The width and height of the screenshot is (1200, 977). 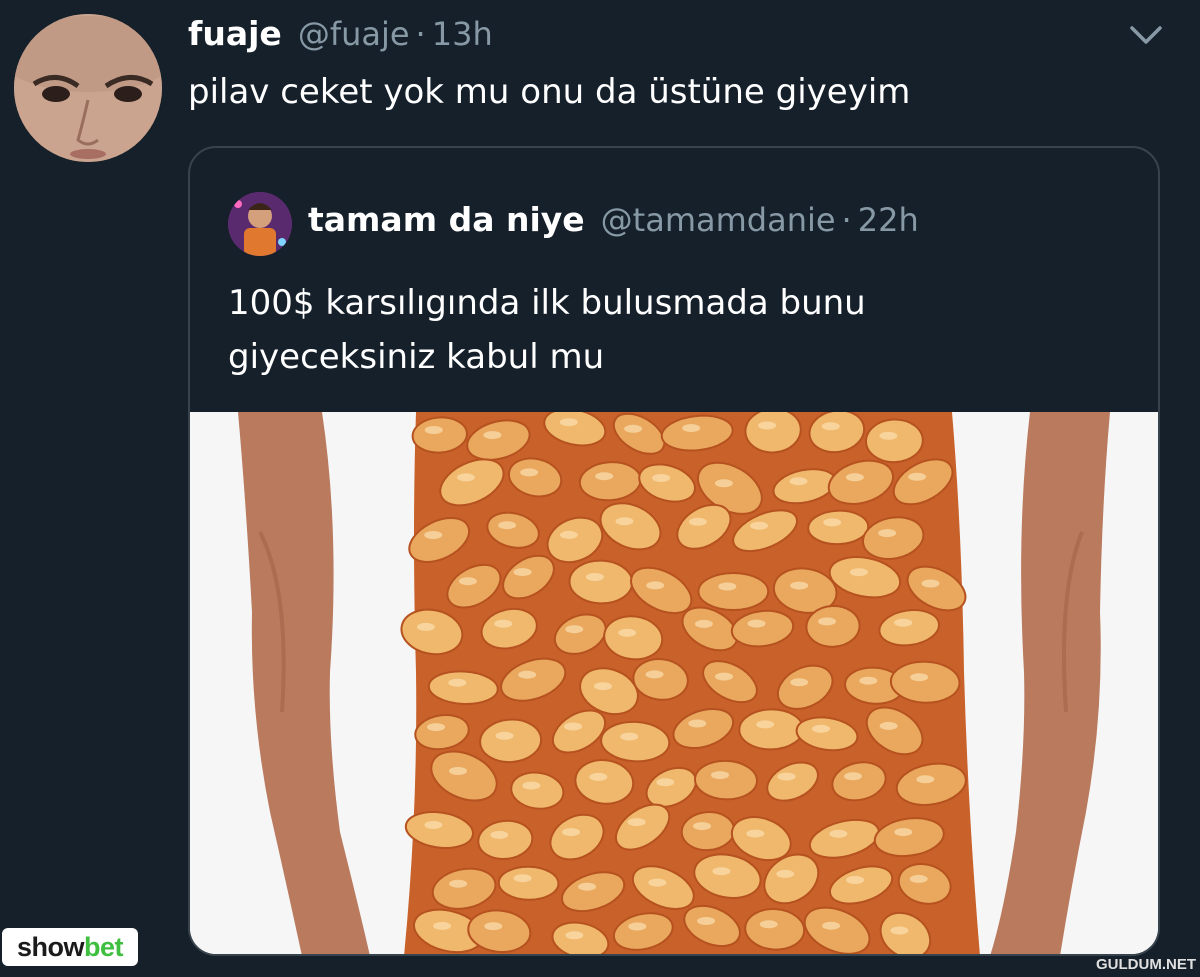 What do you see at coordinates (416, 357) in the screenshot?
I see `quoted-text-line: giyeceksiniz kabul mu` at bounding box center [416, 357].